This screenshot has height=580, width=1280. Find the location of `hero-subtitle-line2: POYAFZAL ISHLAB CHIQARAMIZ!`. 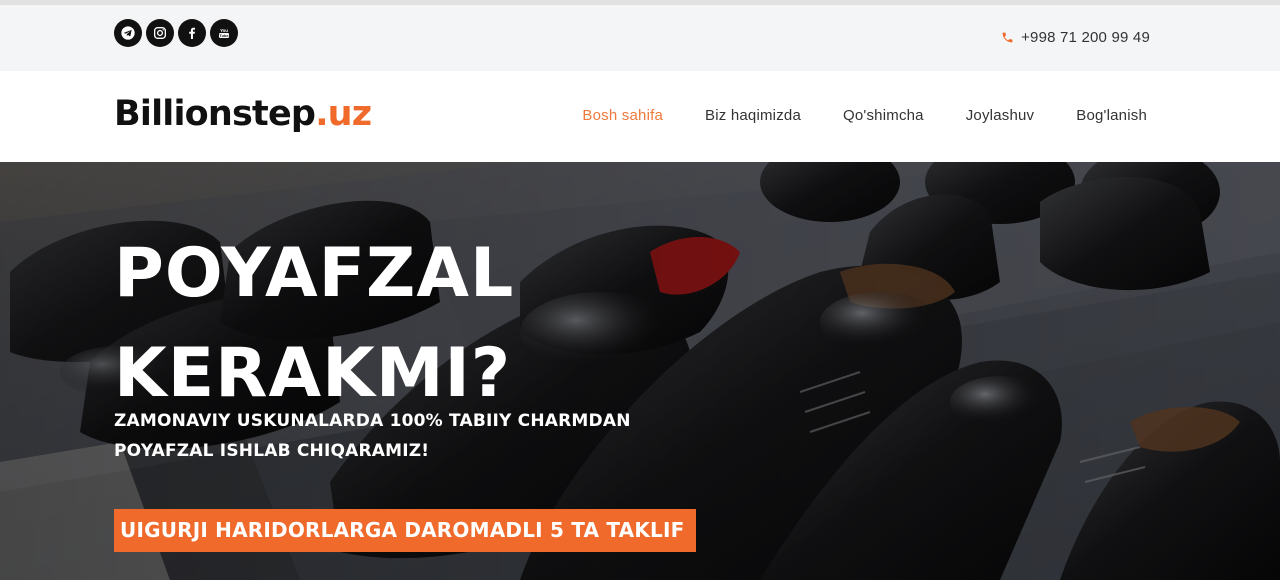

hero-subtitle-line2: POYAFZAL ISHLAB CHIQARAMIZ! is located at coordinates (272, 451).